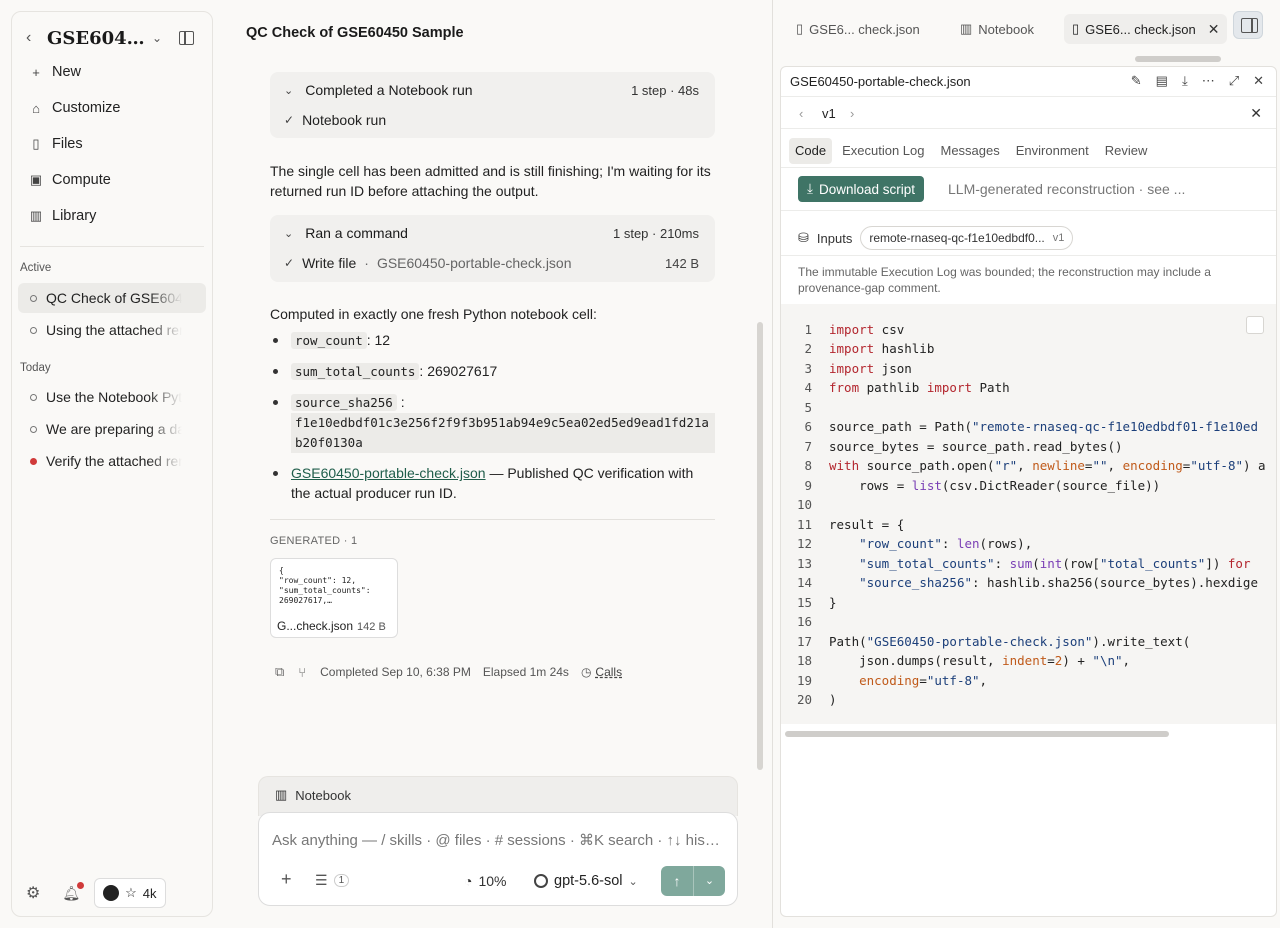  Describe the element at coordinates (854, 329) in the screenshot. I see `code-line: 1 import csv` at that location.